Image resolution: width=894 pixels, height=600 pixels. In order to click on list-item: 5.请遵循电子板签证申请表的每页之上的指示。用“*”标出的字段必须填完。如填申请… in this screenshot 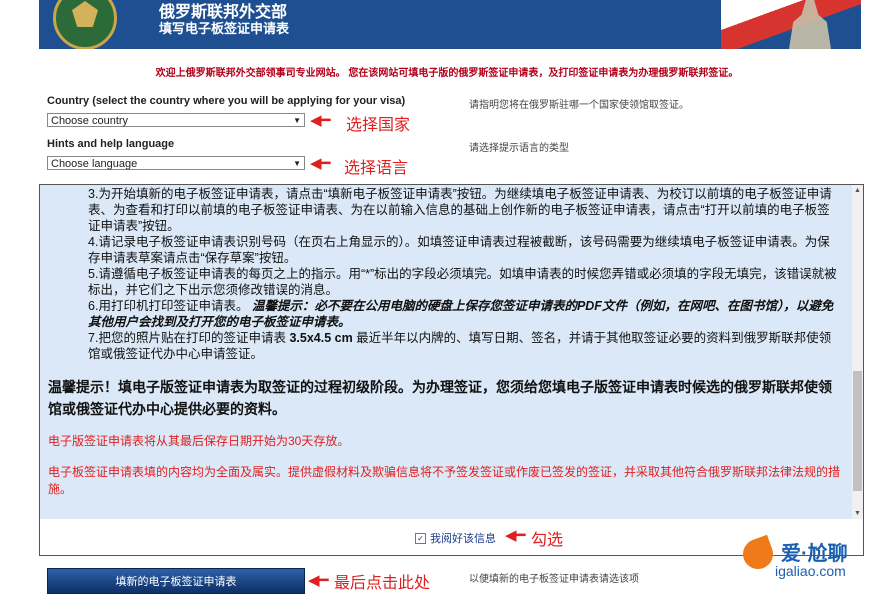, I will do `click(462, 282)`.